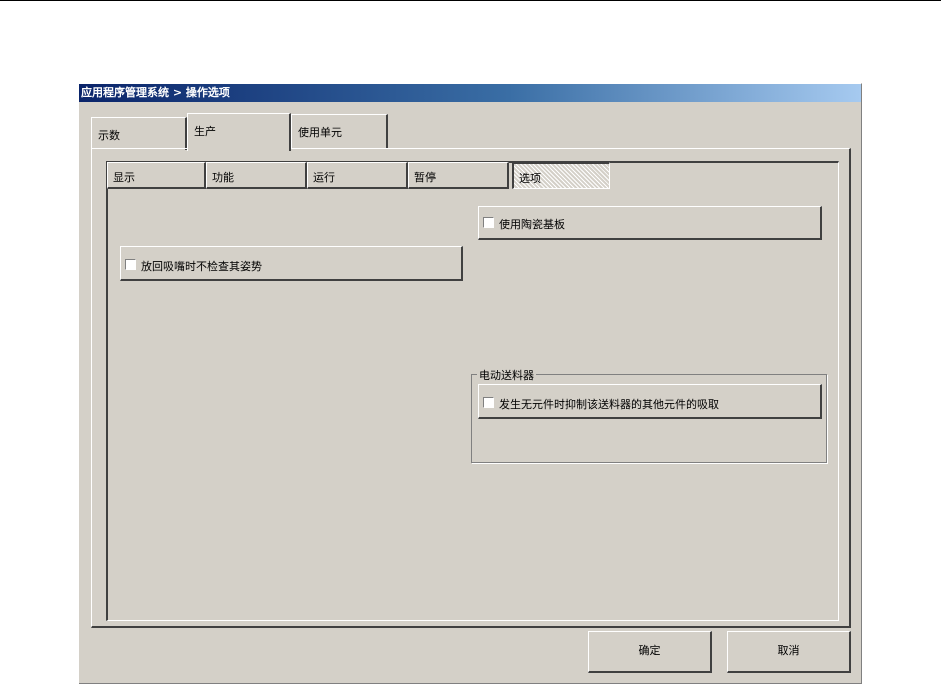 The width and height of the screenshot is (941, 684). Describe the element at coordinates (239, 132) in the screenshot. I see `tab-production: 生产` at that location.